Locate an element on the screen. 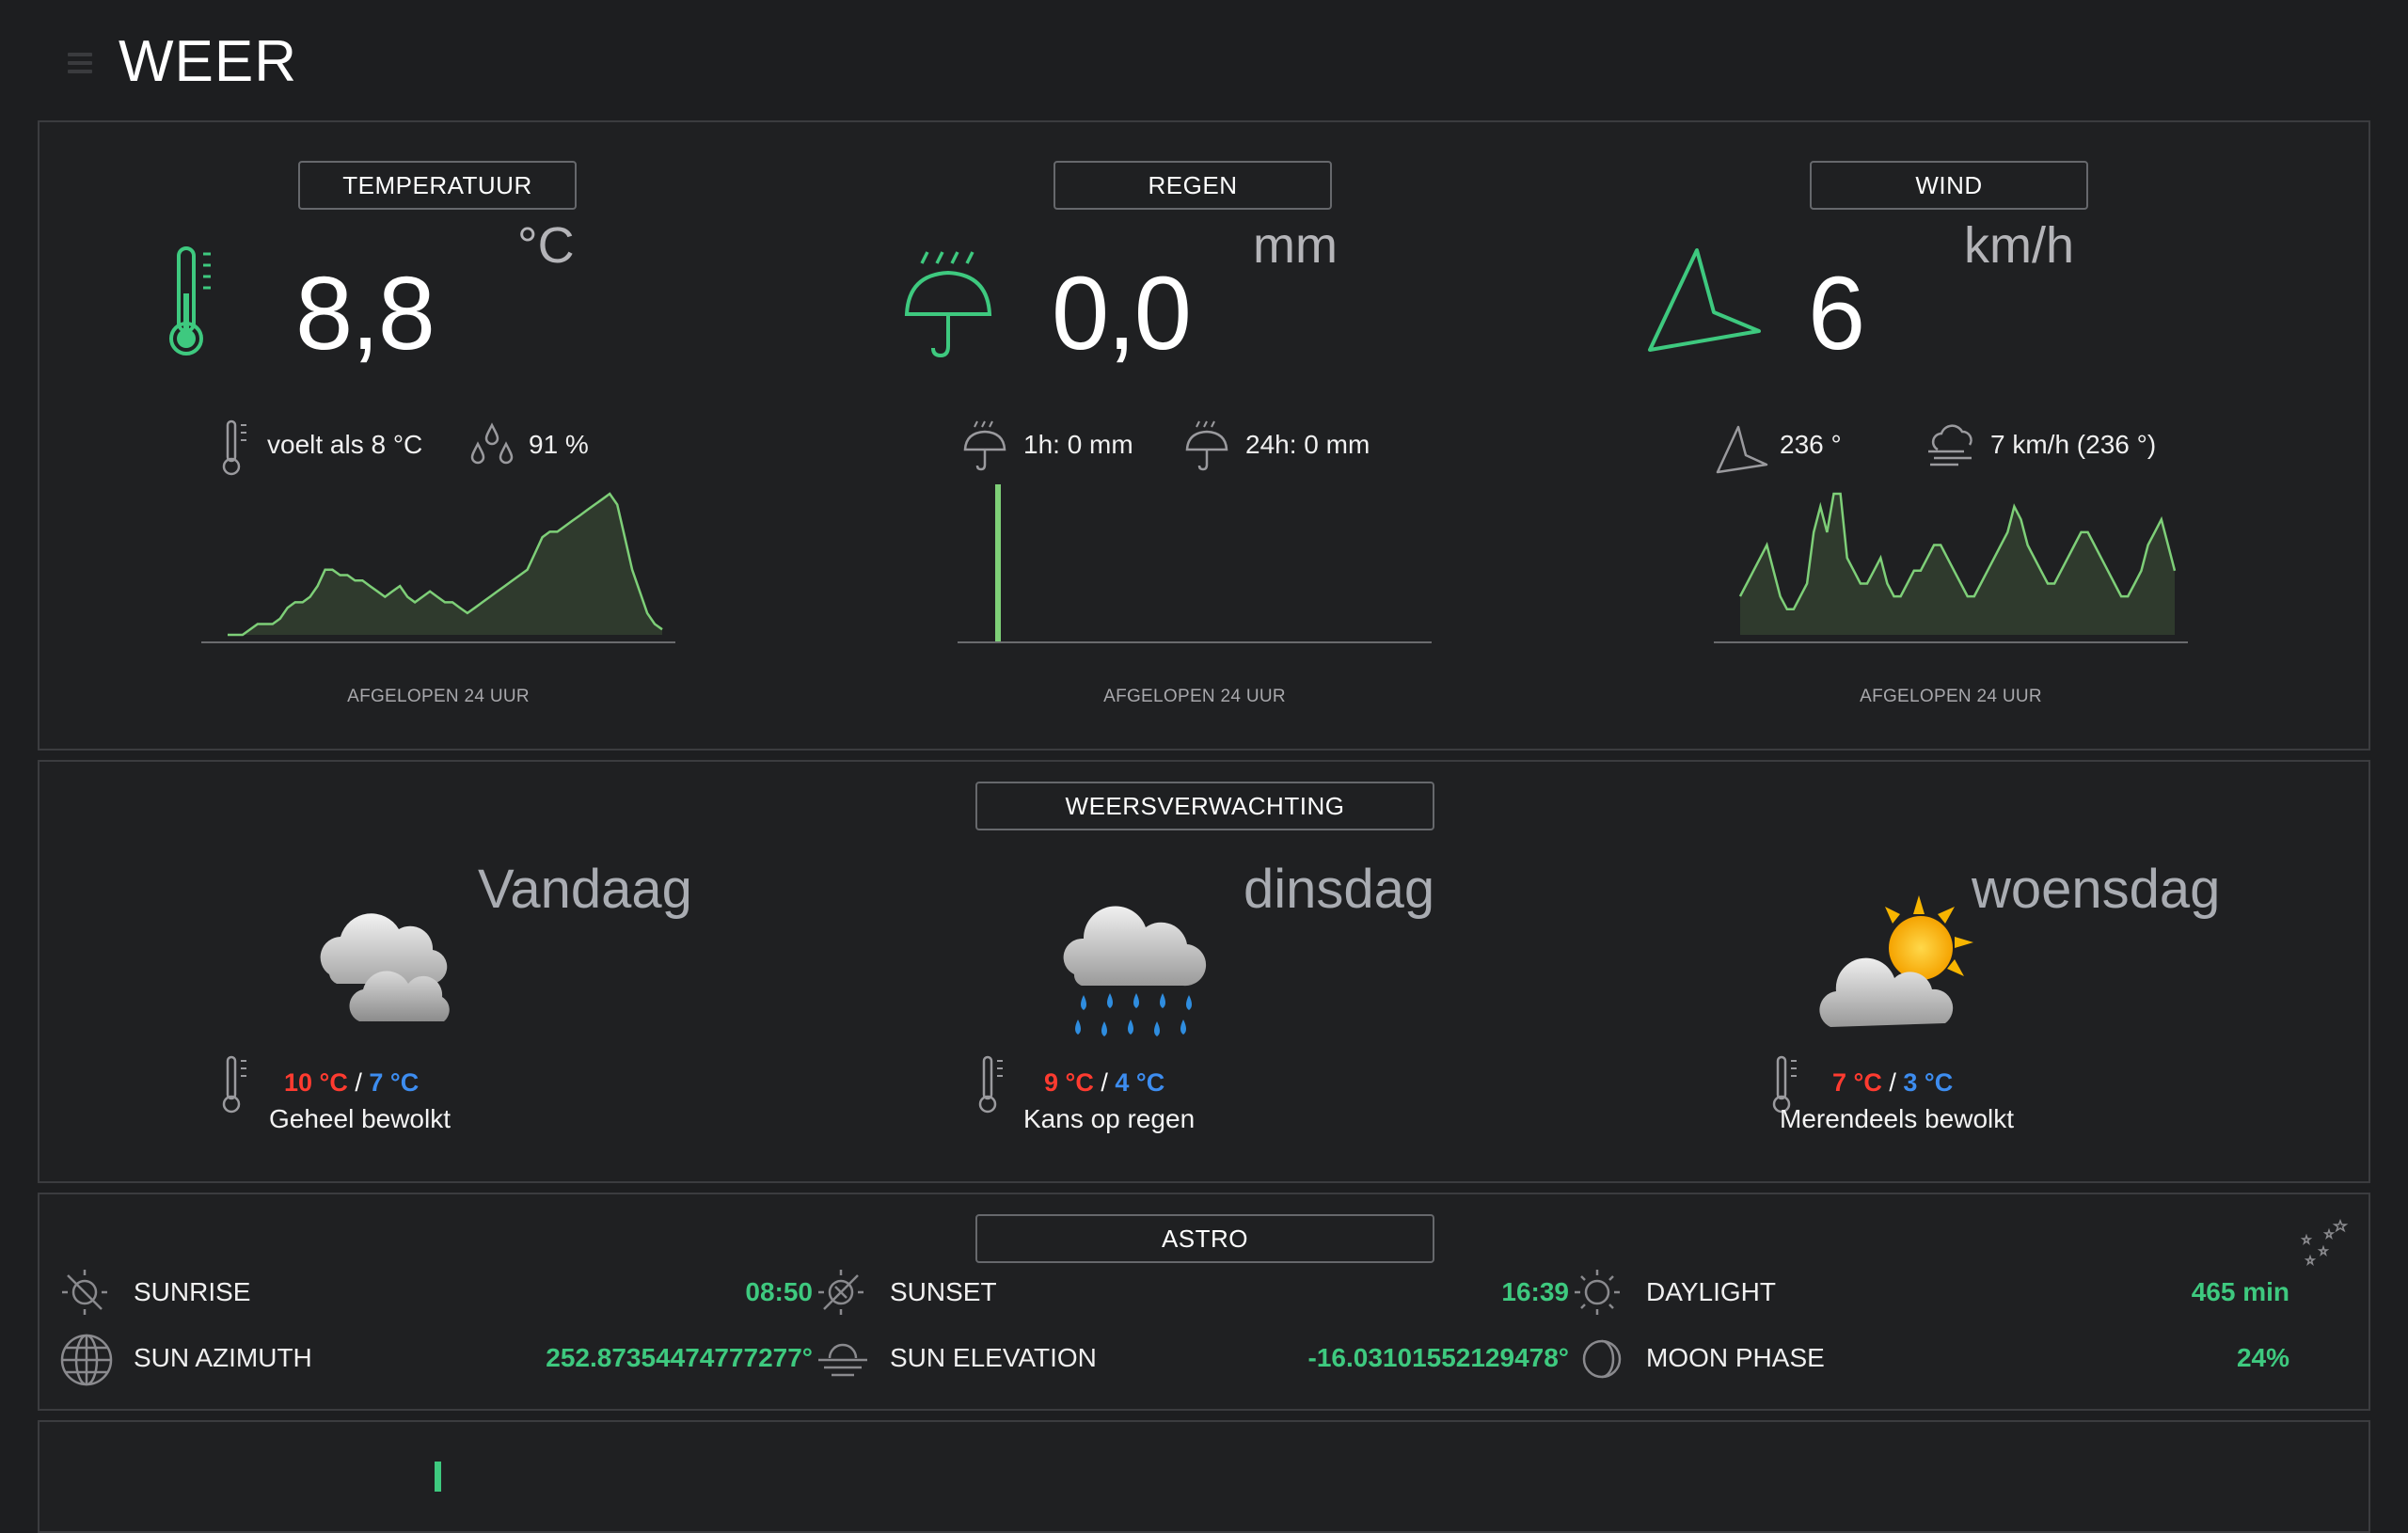 This screenshot has height=1533, width=2408. temperature-chart is located at coordinates (438, 578).